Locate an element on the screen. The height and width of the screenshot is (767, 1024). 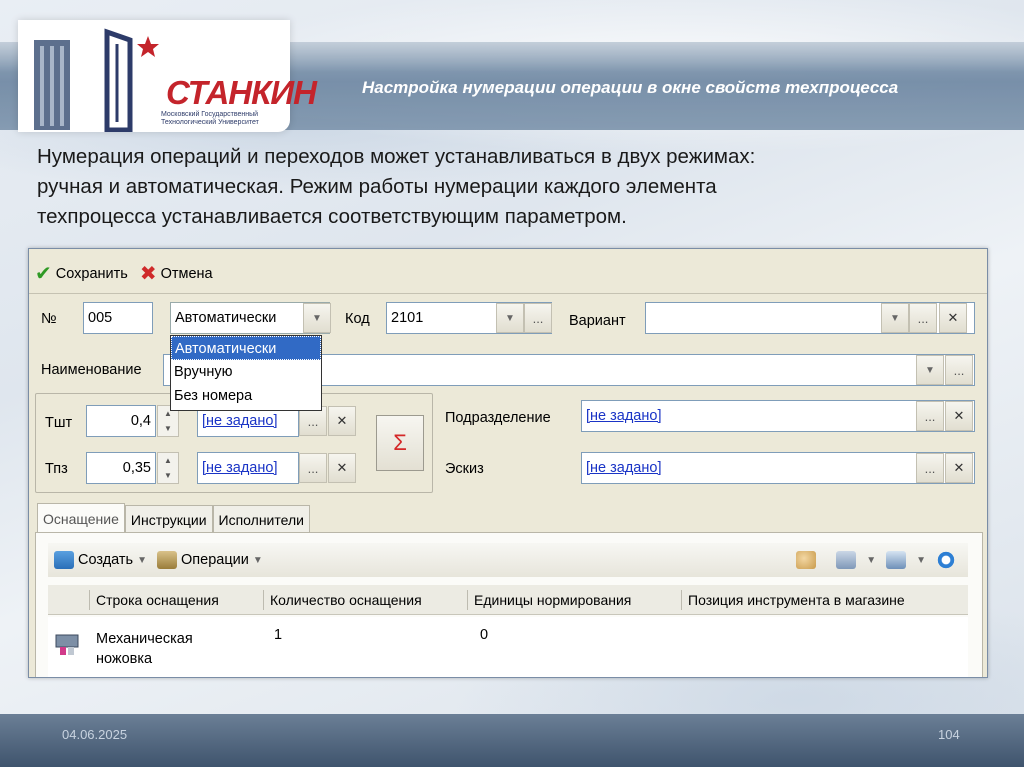
operations-icon is located at coordinates (167, 560).